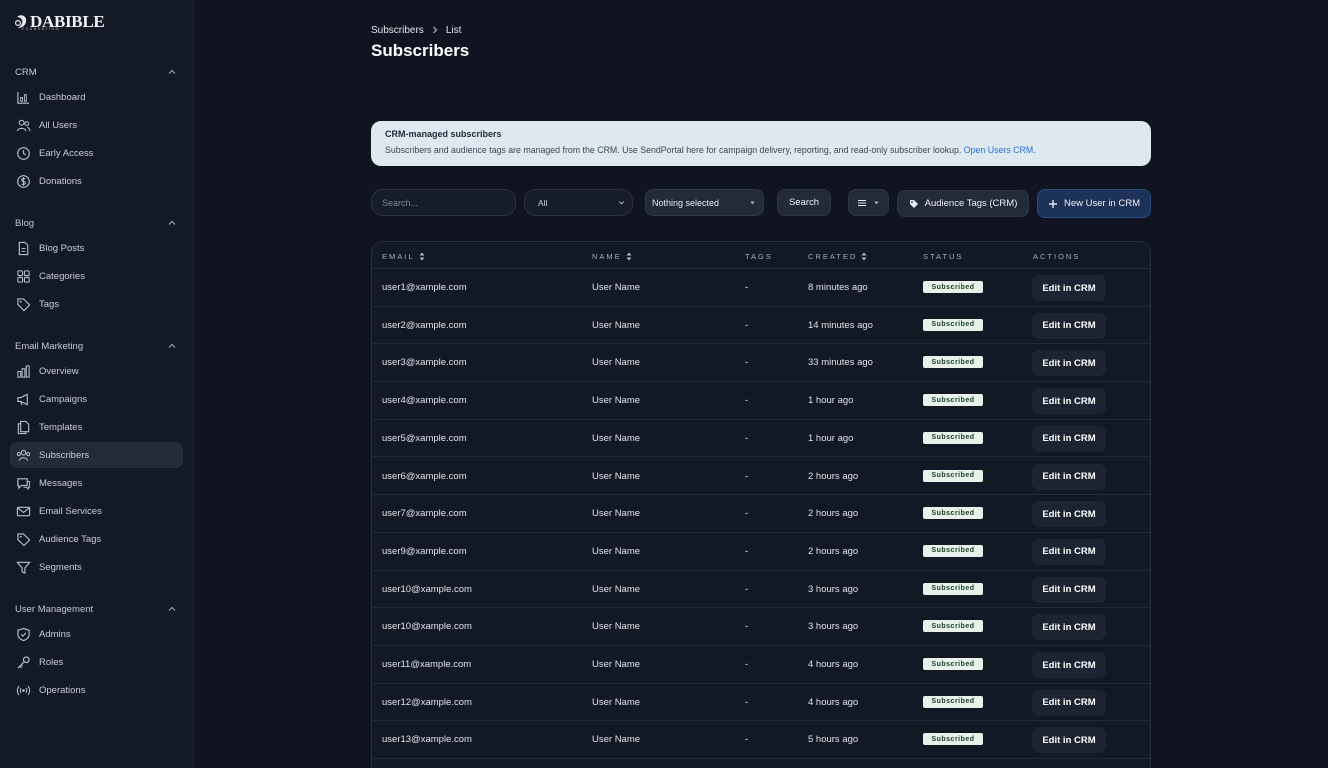  I want to click on section-header-user-management: User Management, so click(96, 609).